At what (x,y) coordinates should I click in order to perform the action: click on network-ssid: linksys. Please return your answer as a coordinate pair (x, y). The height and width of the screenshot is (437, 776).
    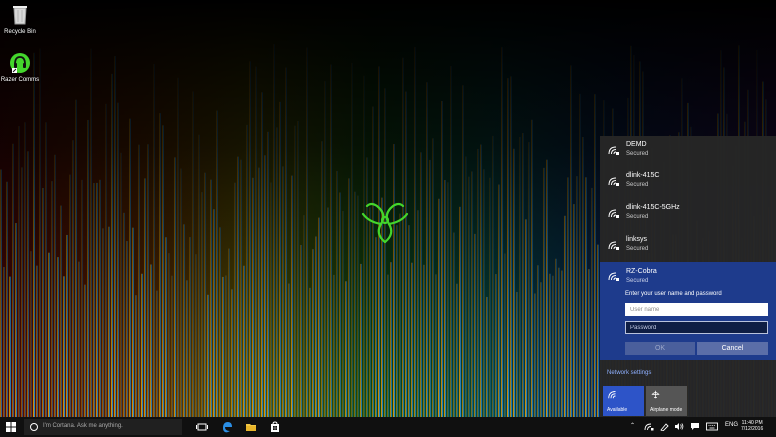
    Looking at the image, I should click on (637, 239).